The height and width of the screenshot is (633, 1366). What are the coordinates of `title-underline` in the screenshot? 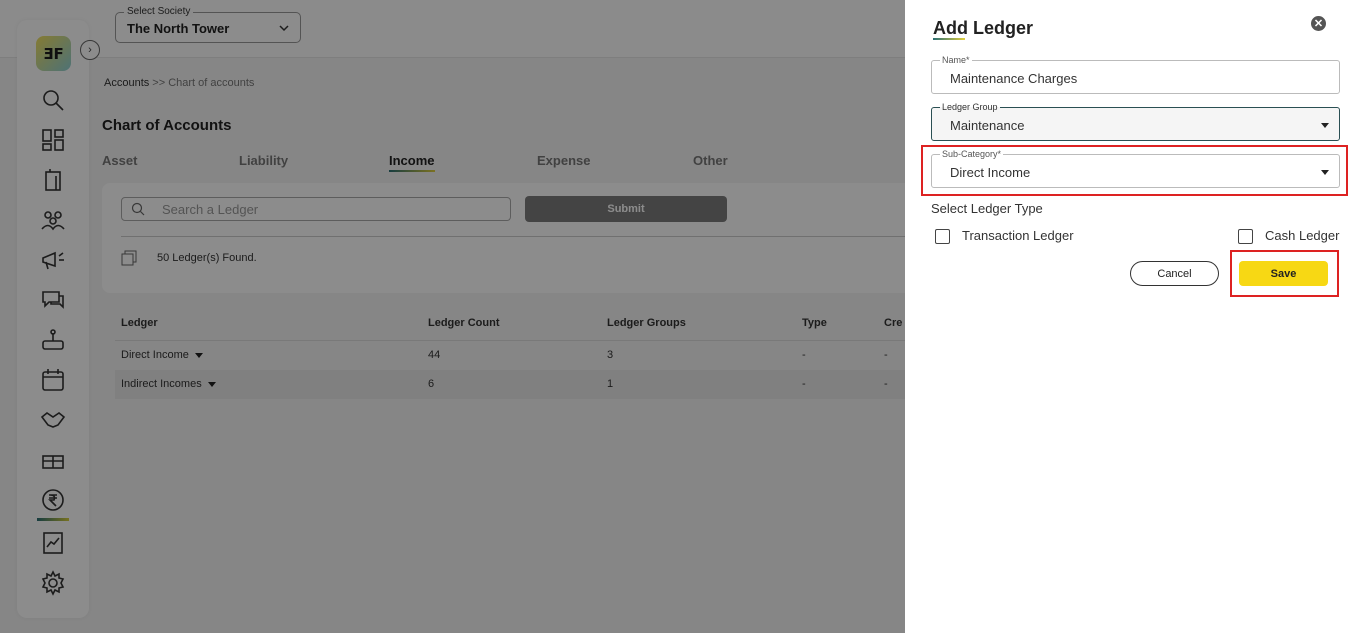 It's located at (949, 39).